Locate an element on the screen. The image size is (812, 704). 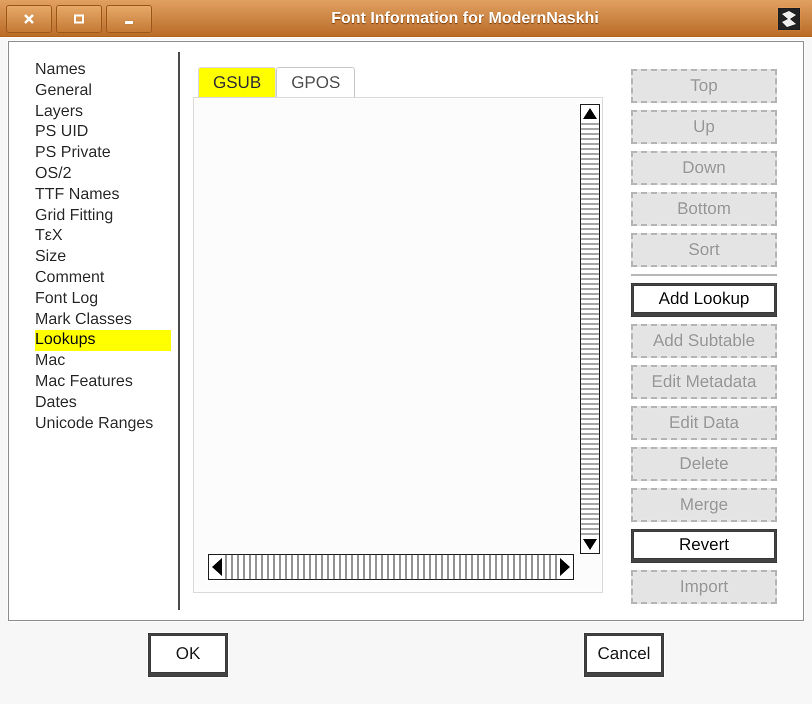
app-icon is located at coordinates (789, 19).